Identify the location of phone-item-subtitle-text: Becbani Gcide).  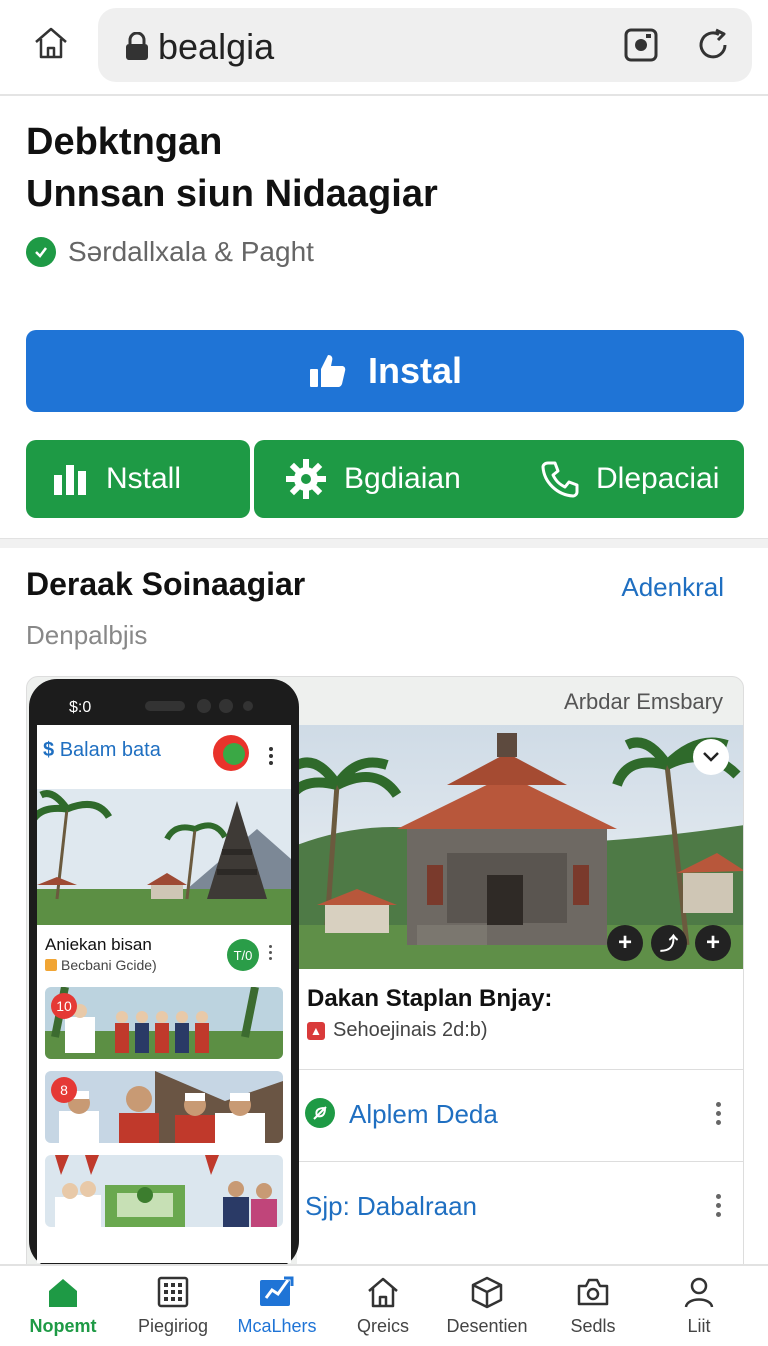
(109, 965).